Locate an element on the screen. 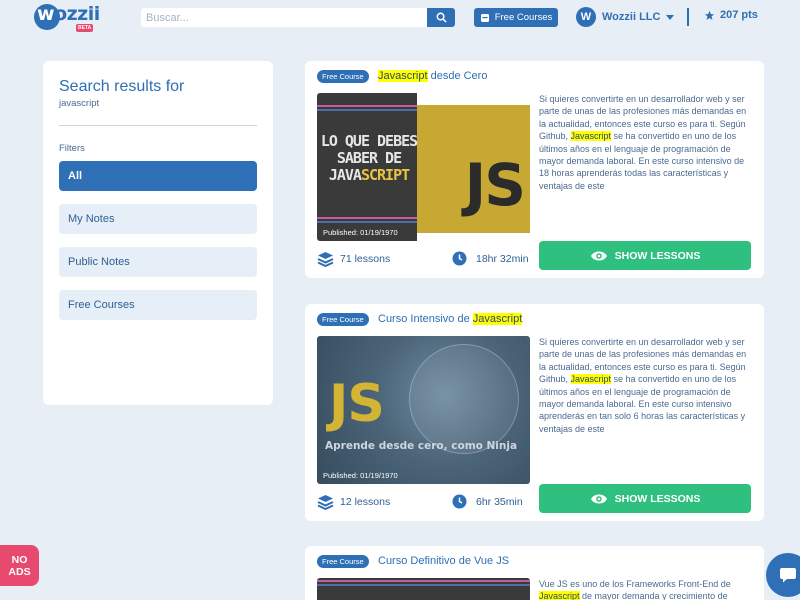 The height and width of the screenshot is (600, 800). no-ads-label: NO ADS is located at coordinates (19, 566).